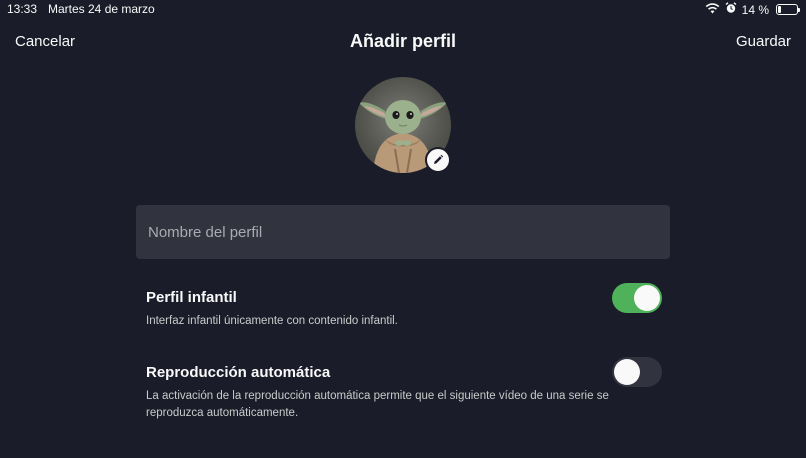 Image resolution: width=806 pixels, height=458 pixels. What do you see at coordinates (403, 10) in the screenshot?
I see `status-bar: 13:33 Martes 24 de marzo 14 %` at bounding box center [403, 10].